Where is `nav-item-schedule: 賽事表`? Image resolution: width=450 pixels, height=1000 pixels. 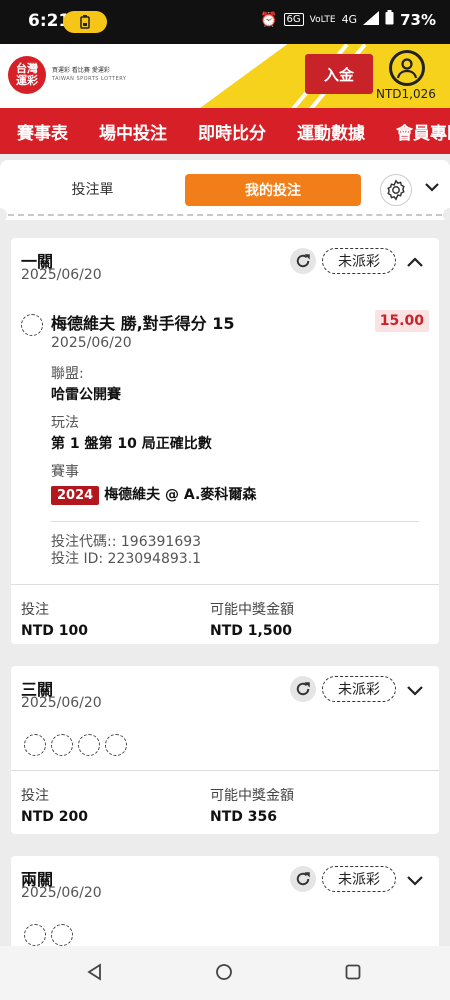 nav-item-schedule: 賽事表 is located at coordinates (34, 131).